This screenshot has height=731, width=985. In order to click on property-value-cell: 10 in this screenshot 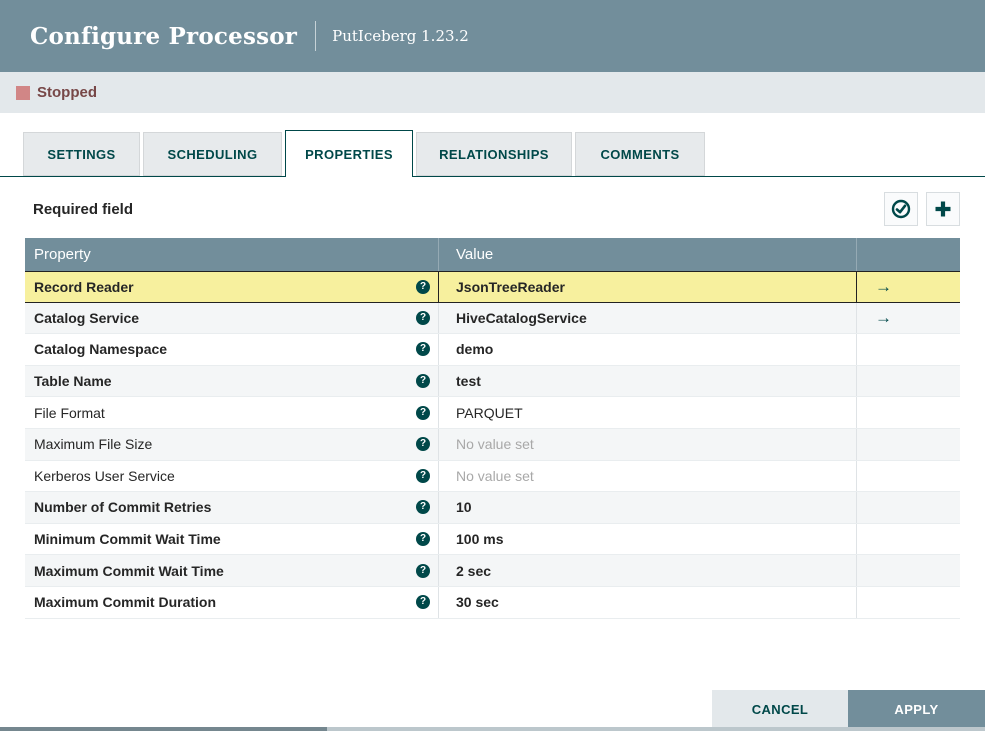, I will do `click(647, 507)`.